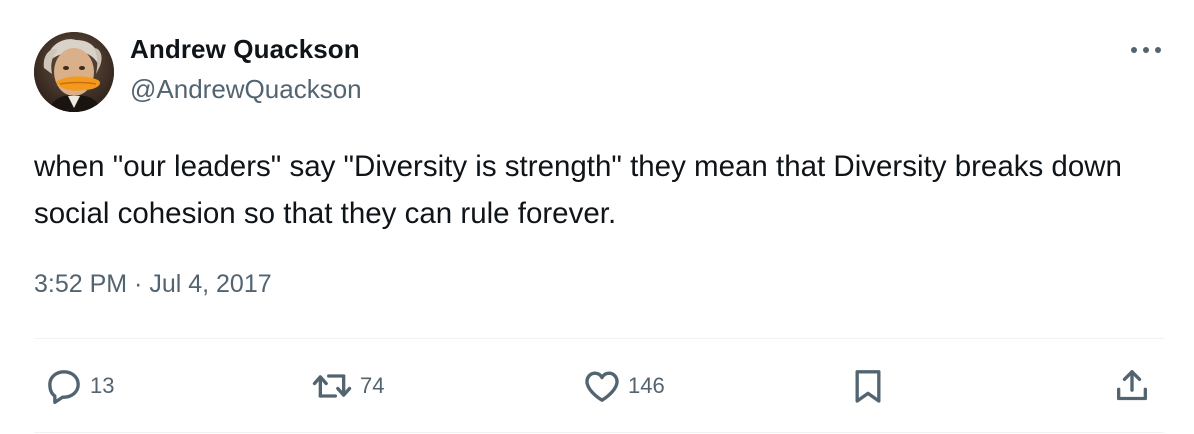 The height and width of the screenshot is (434, 1194). Describe the element at coordinates (332, 386) in the screenshot. I see `repost-icon` at that location.